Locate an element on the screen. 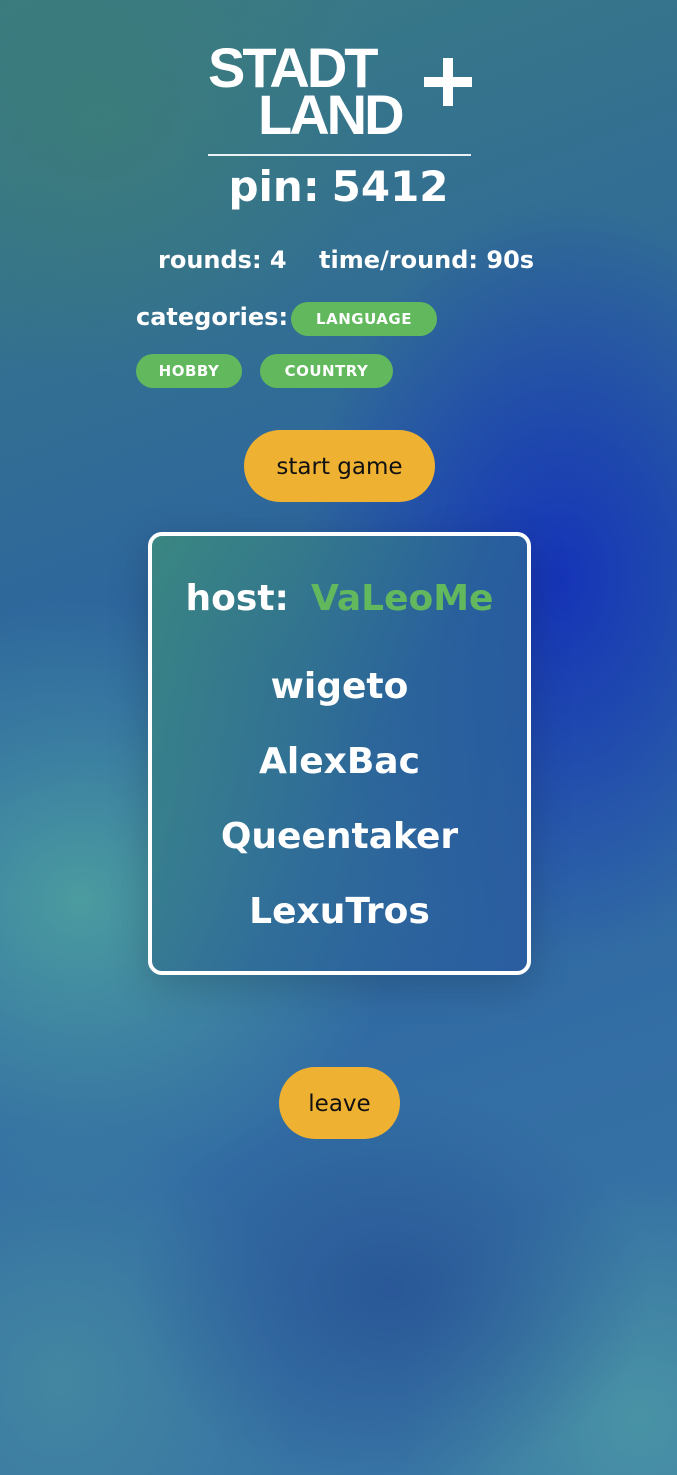 Image resolution: width=677 pixels, height=1475 pixels. time-per-round-setting: time/round: 90s is located at coordinates (427, 260).